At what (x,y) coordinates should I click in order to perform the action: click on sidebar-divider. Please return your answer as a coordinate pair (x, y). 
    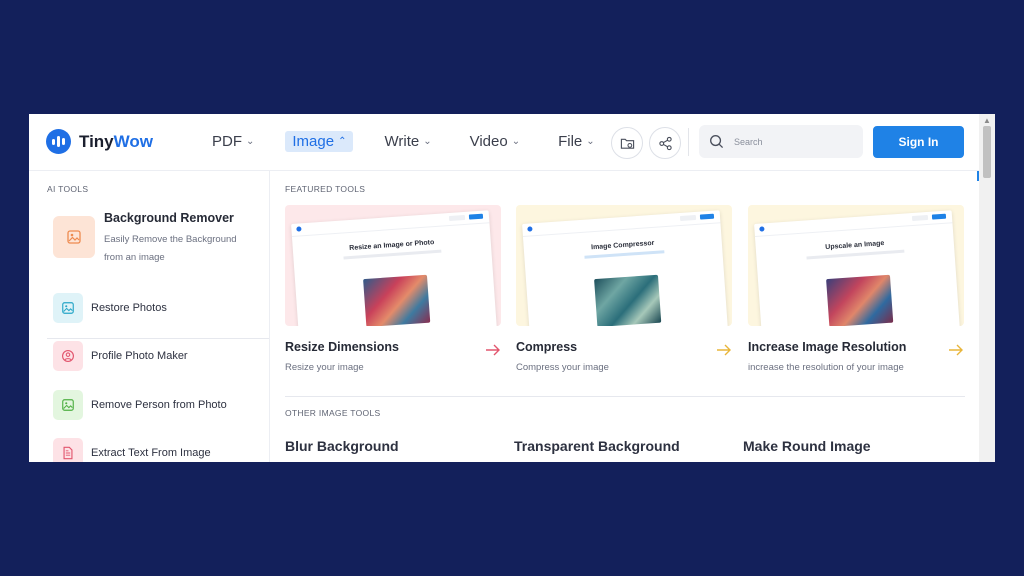
    Looking at the image, I should click on (158, 338).